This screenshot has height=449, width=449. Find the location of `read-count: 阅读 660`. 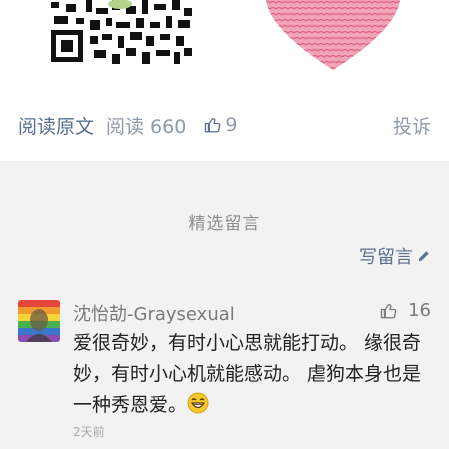

read-count: 阅读 660 is located at coordinates (146, 126).